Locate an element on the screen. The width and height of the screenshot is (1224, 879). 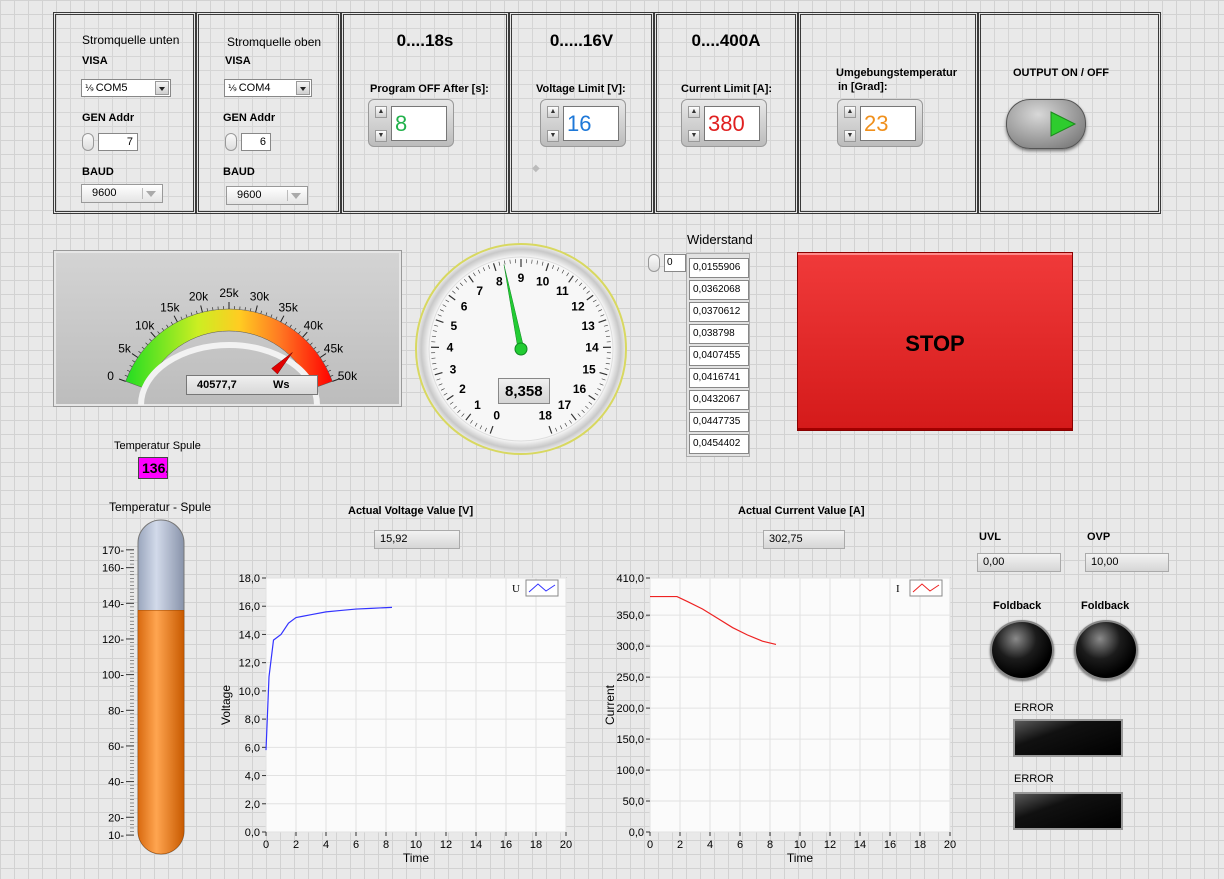
current-chart-x-tick-label: 2 is located at coordinates (680, 845).